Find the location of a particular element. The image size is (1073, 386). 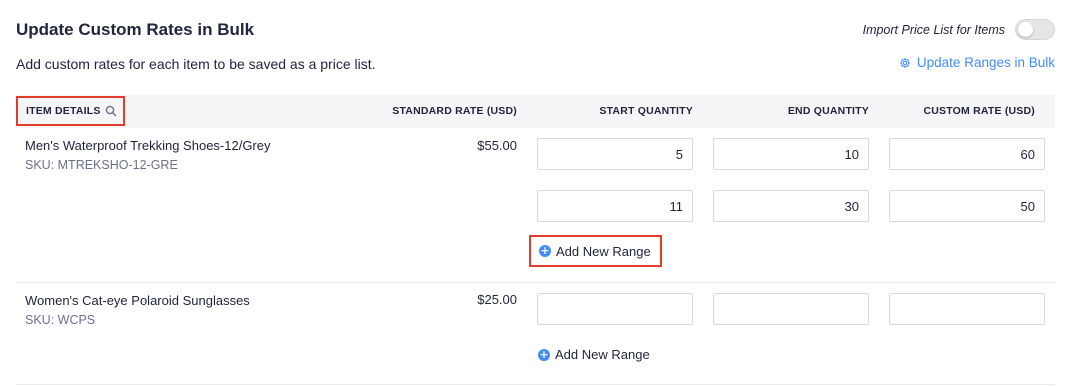

gear-icon is located at coordinates (905, 63).